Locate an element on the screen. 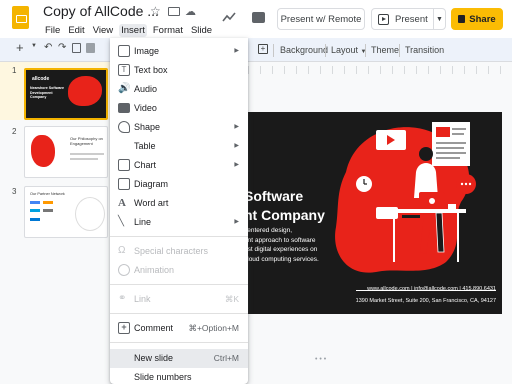  menu-item-word-art: A Word art is located at coordinates (179, 203).